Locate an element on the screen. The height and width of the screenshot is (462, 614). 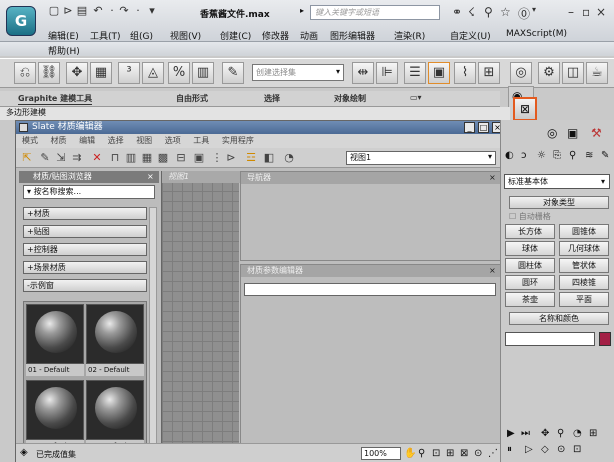
menu-maxscript: MAXScript(M) is located at coordinates (536, 34).